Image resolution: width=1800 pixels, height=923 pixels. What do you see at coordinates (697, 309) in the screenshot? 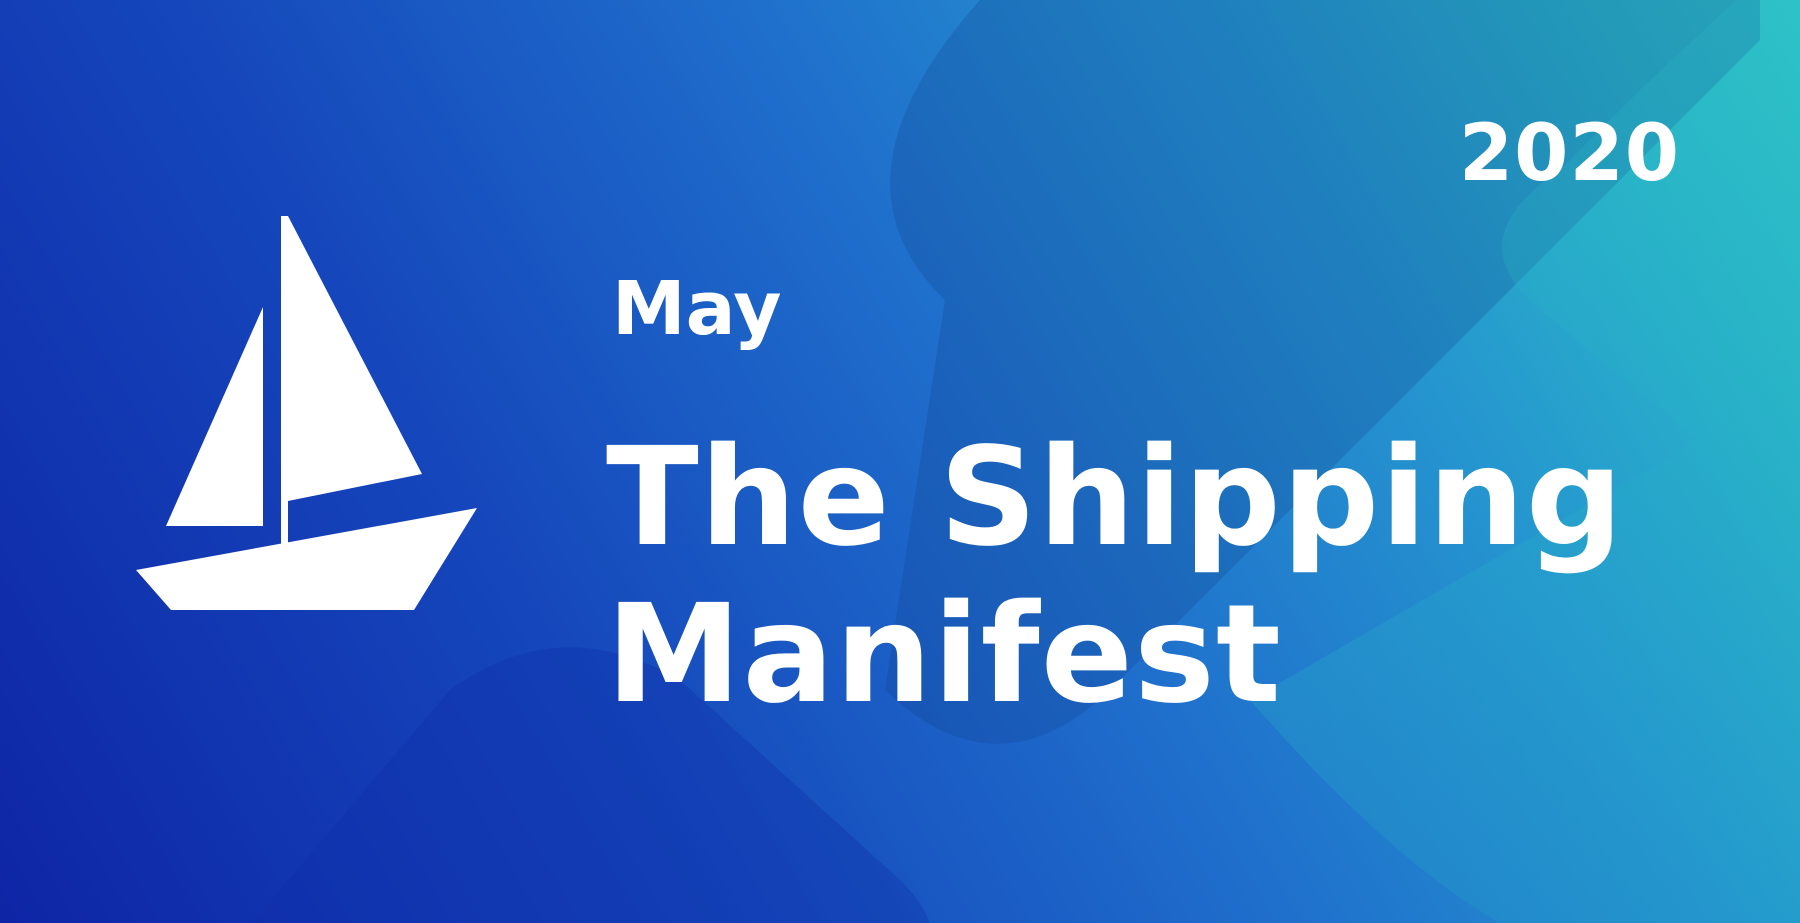
I see `month-label: May` at bounding box center [697, 309].